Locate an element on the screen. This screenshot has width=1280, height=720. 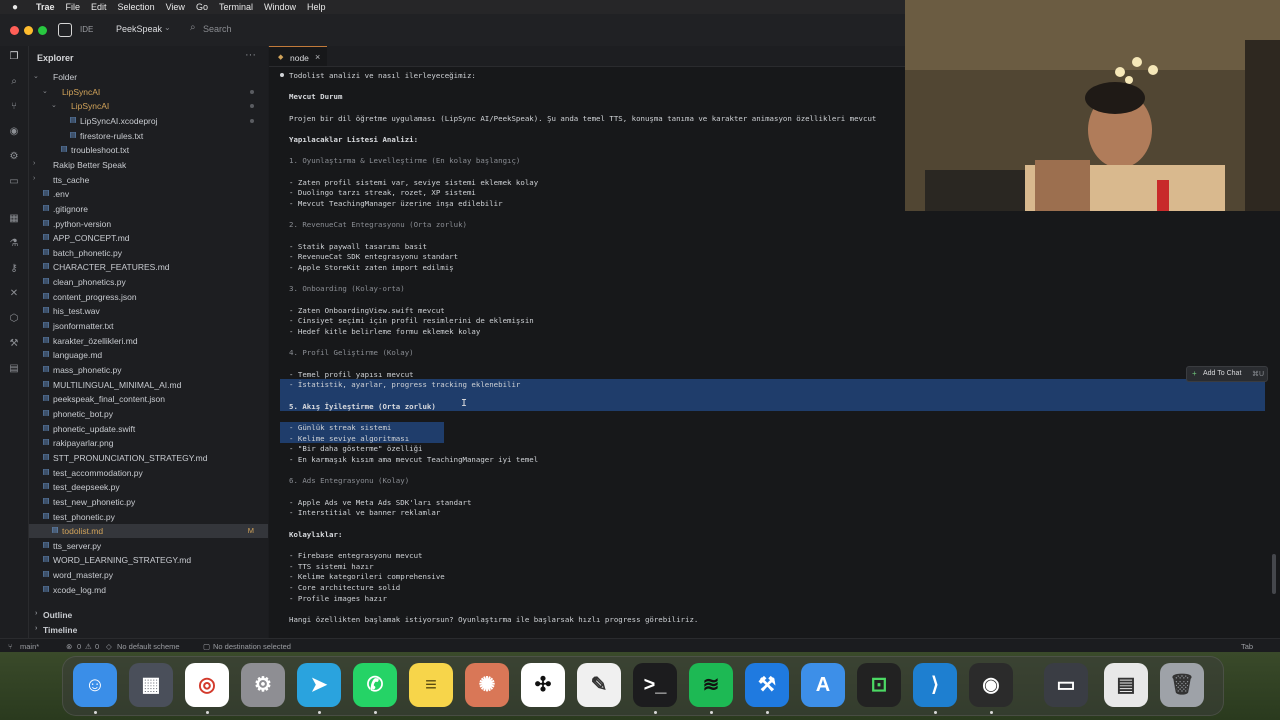
launchpad-icon: ▦ is located at coordinates (151, 685).